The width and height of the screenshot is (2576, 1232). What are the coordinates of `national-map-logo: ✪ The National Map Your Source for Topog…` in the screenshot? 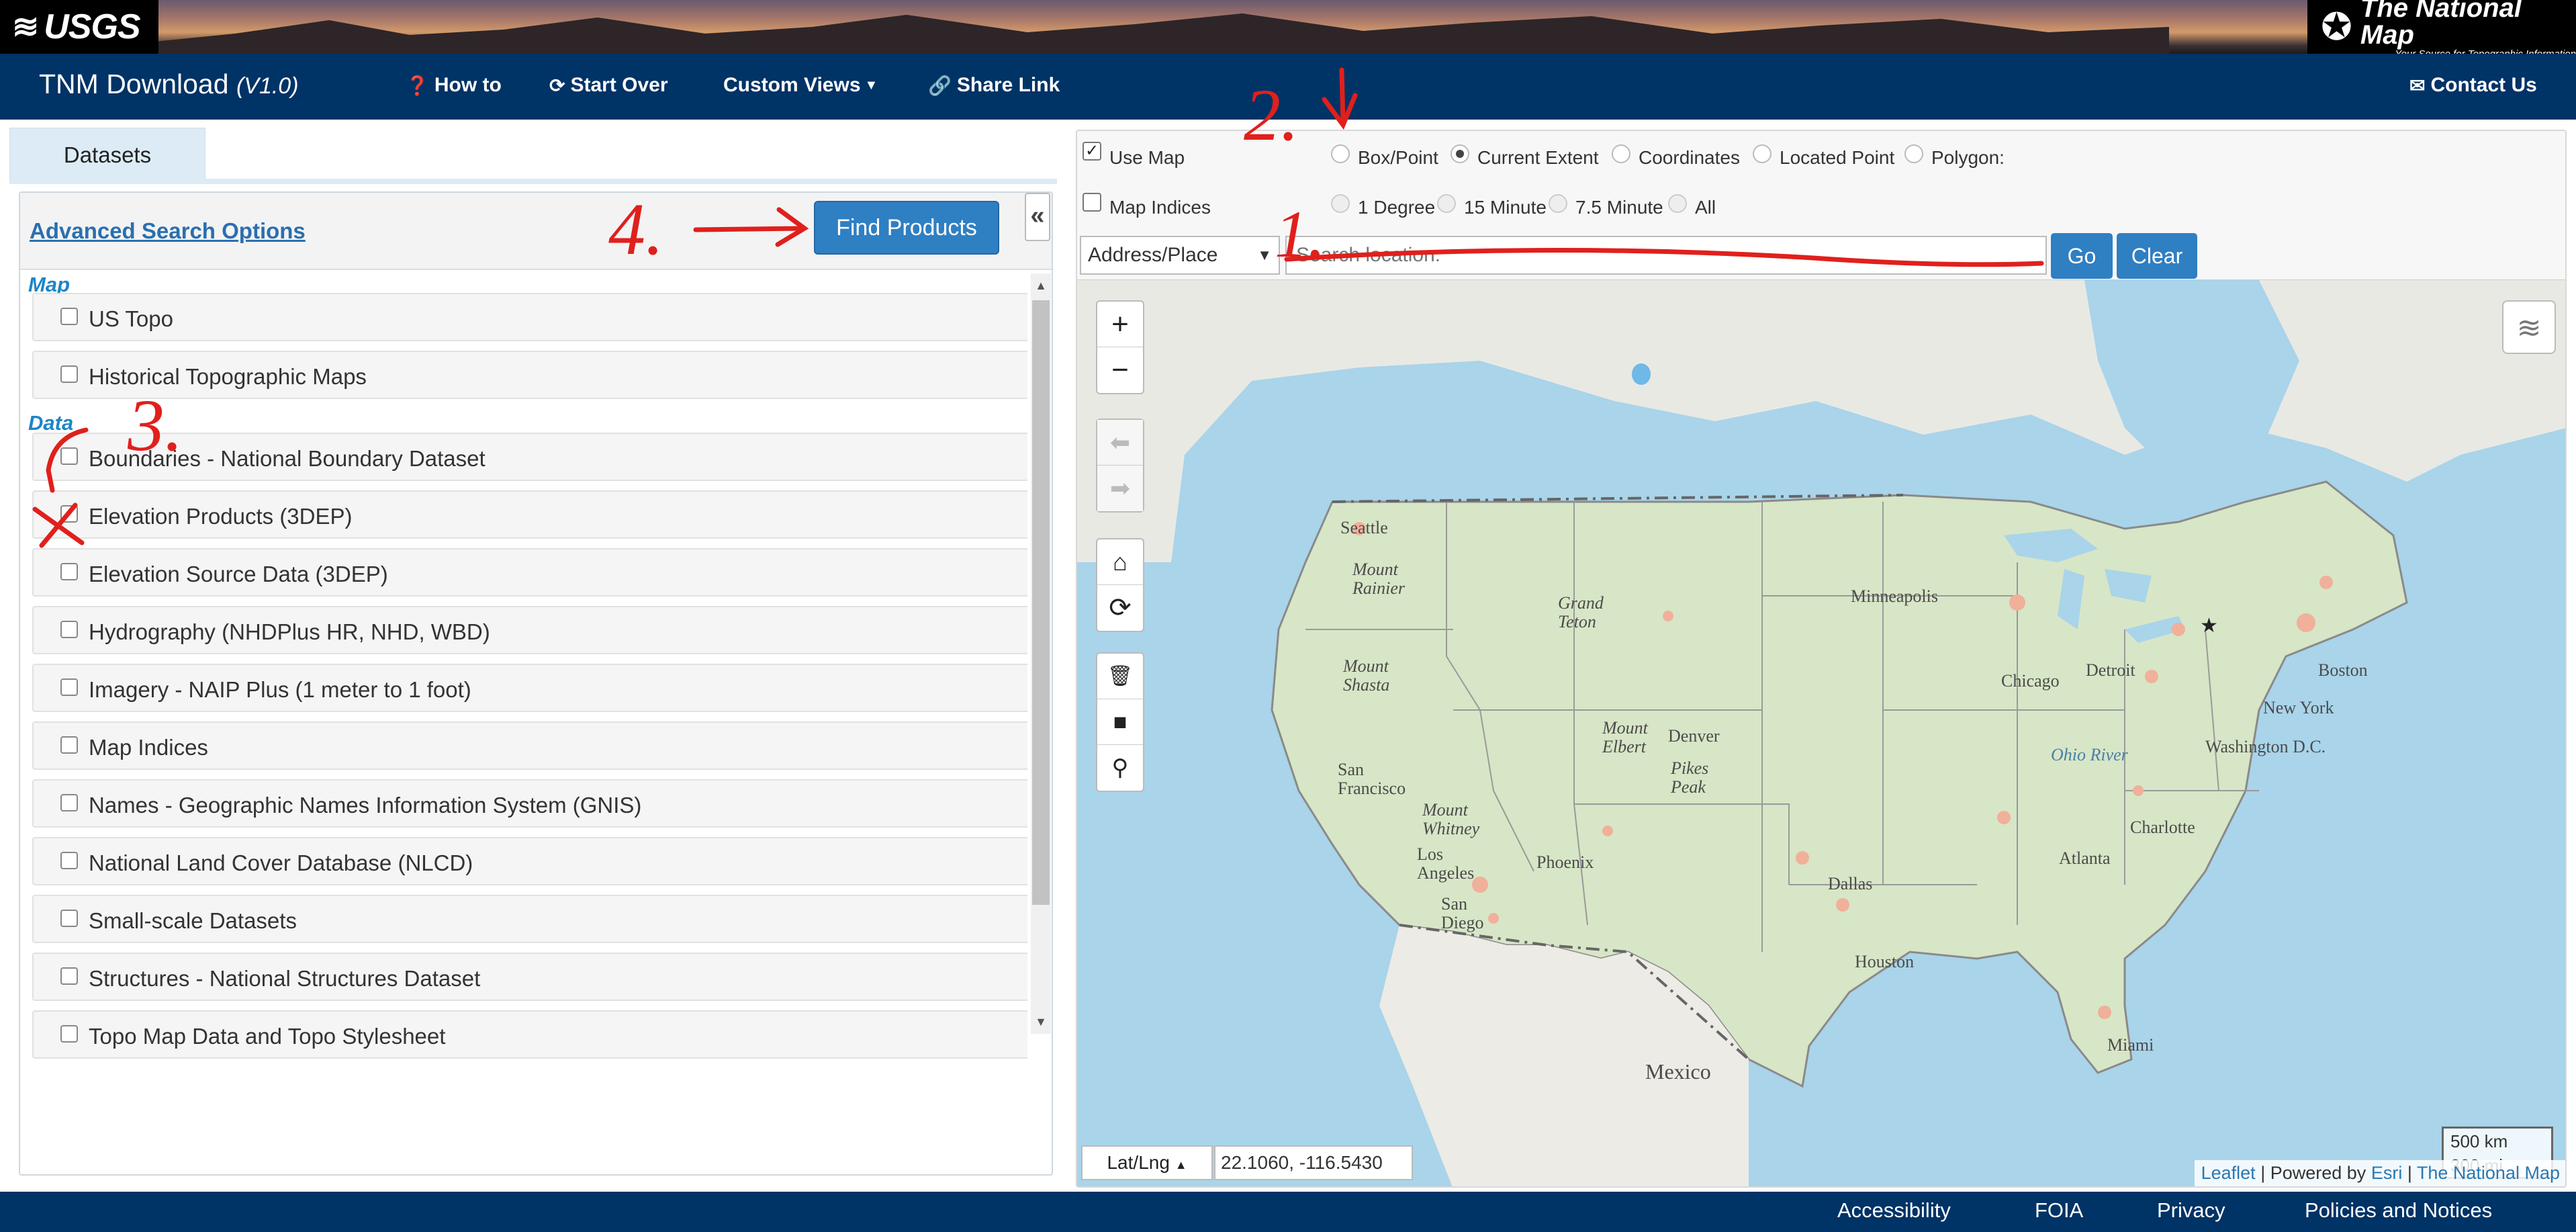 It's located at (2441, 27).